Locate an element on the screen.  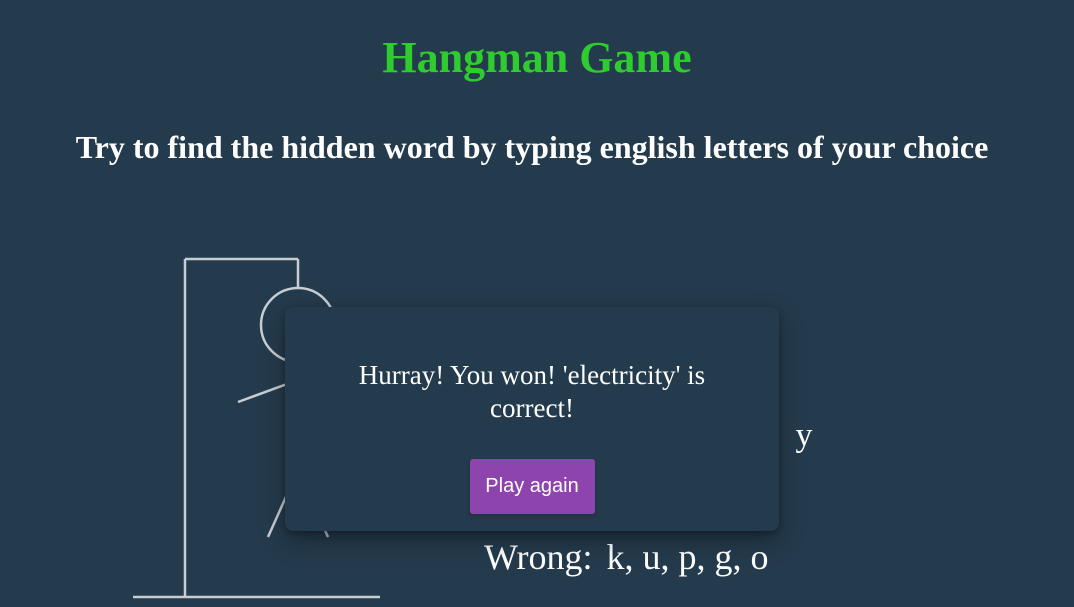
wrong-letters-panel: Wrong: k, u, p, g, o is located at coordinates (626, 557).